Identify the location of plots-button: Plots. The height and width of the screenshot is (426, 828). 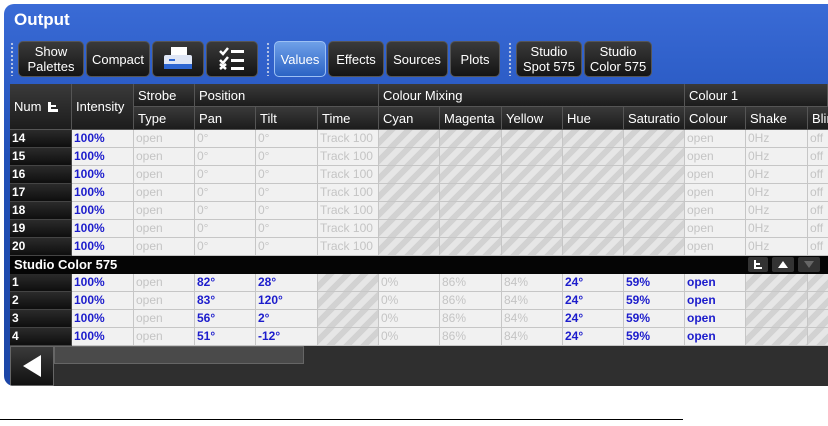
(475, 59).